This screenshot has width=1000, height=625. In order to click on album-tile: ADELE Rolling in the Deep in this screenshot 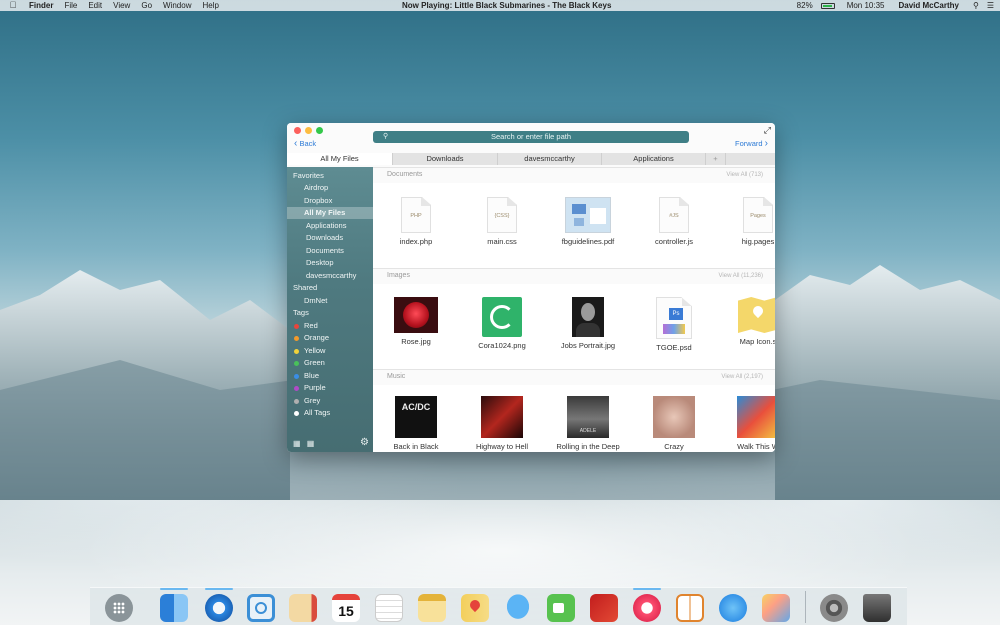, I will do `click(588, 423)`.